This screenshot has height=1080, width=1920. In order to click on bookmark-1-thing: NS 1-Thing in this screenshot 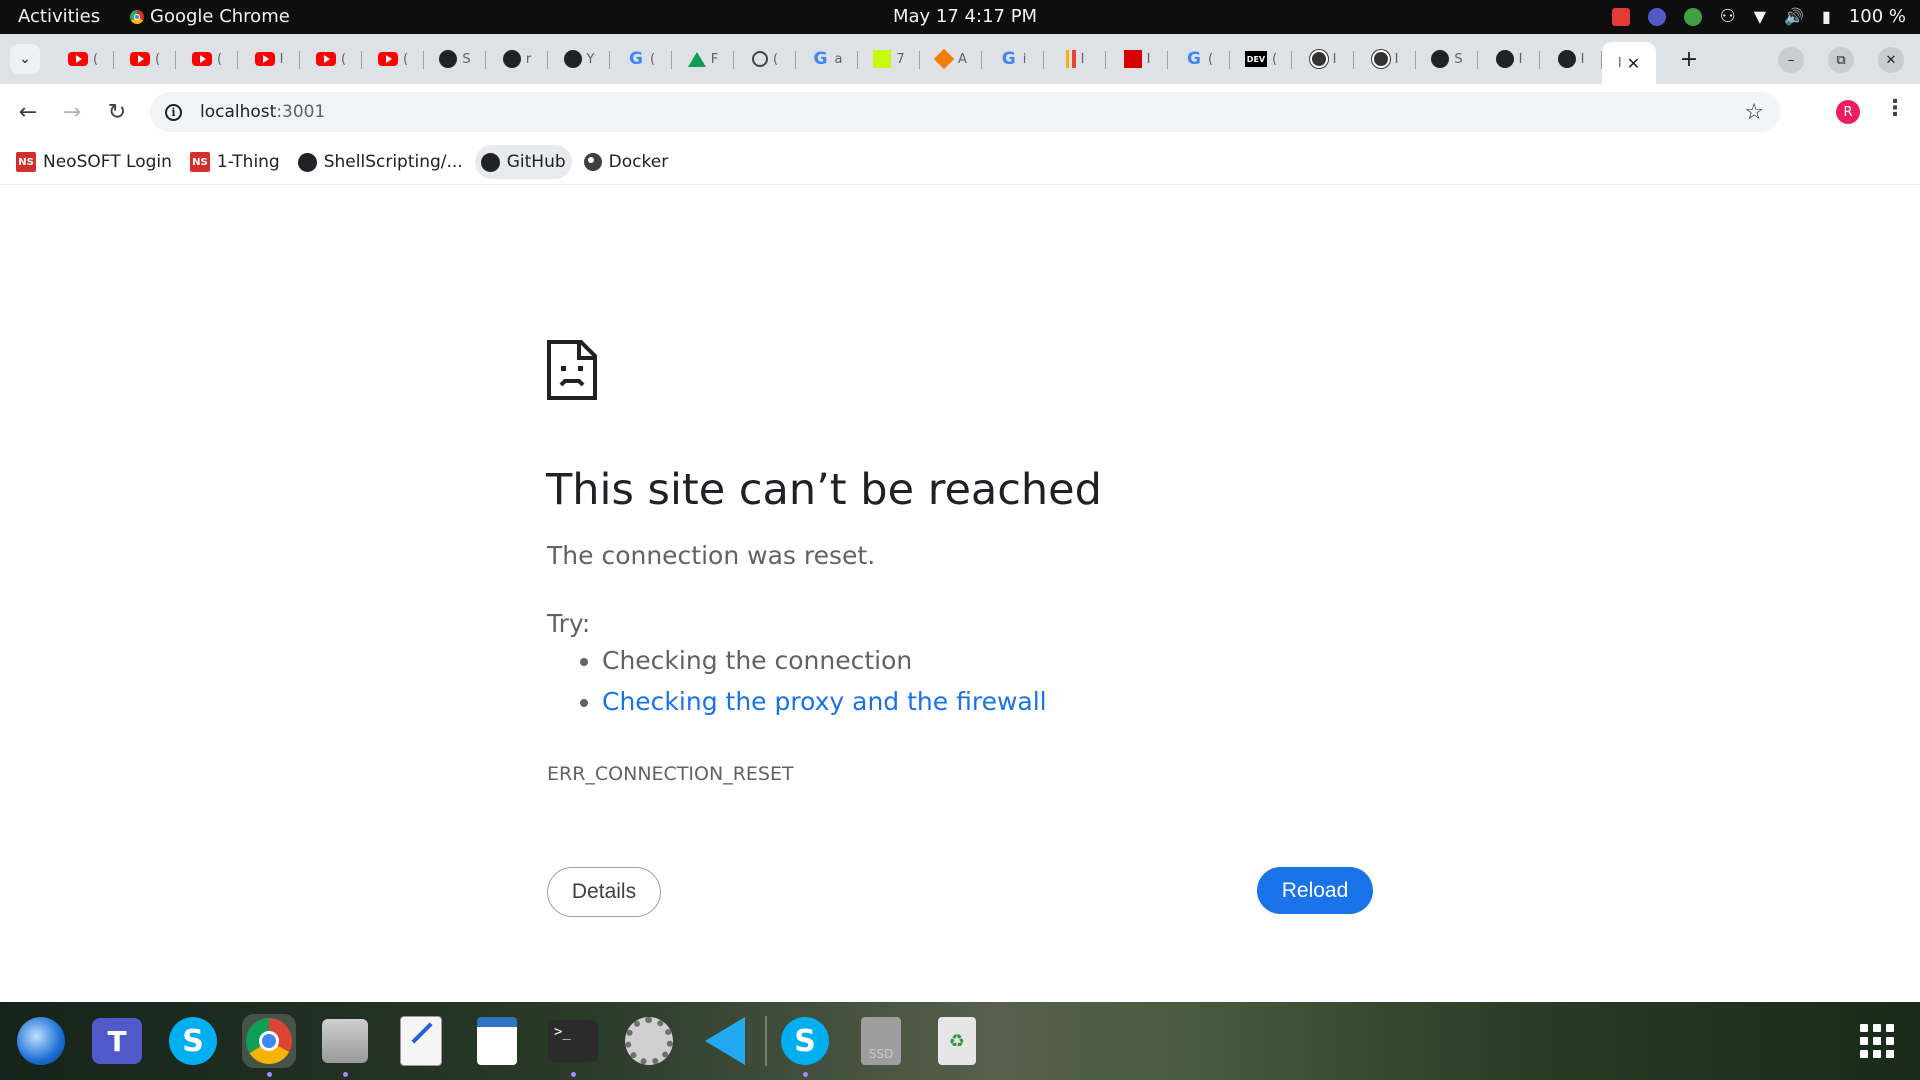, I will do `click(235, 162)`.